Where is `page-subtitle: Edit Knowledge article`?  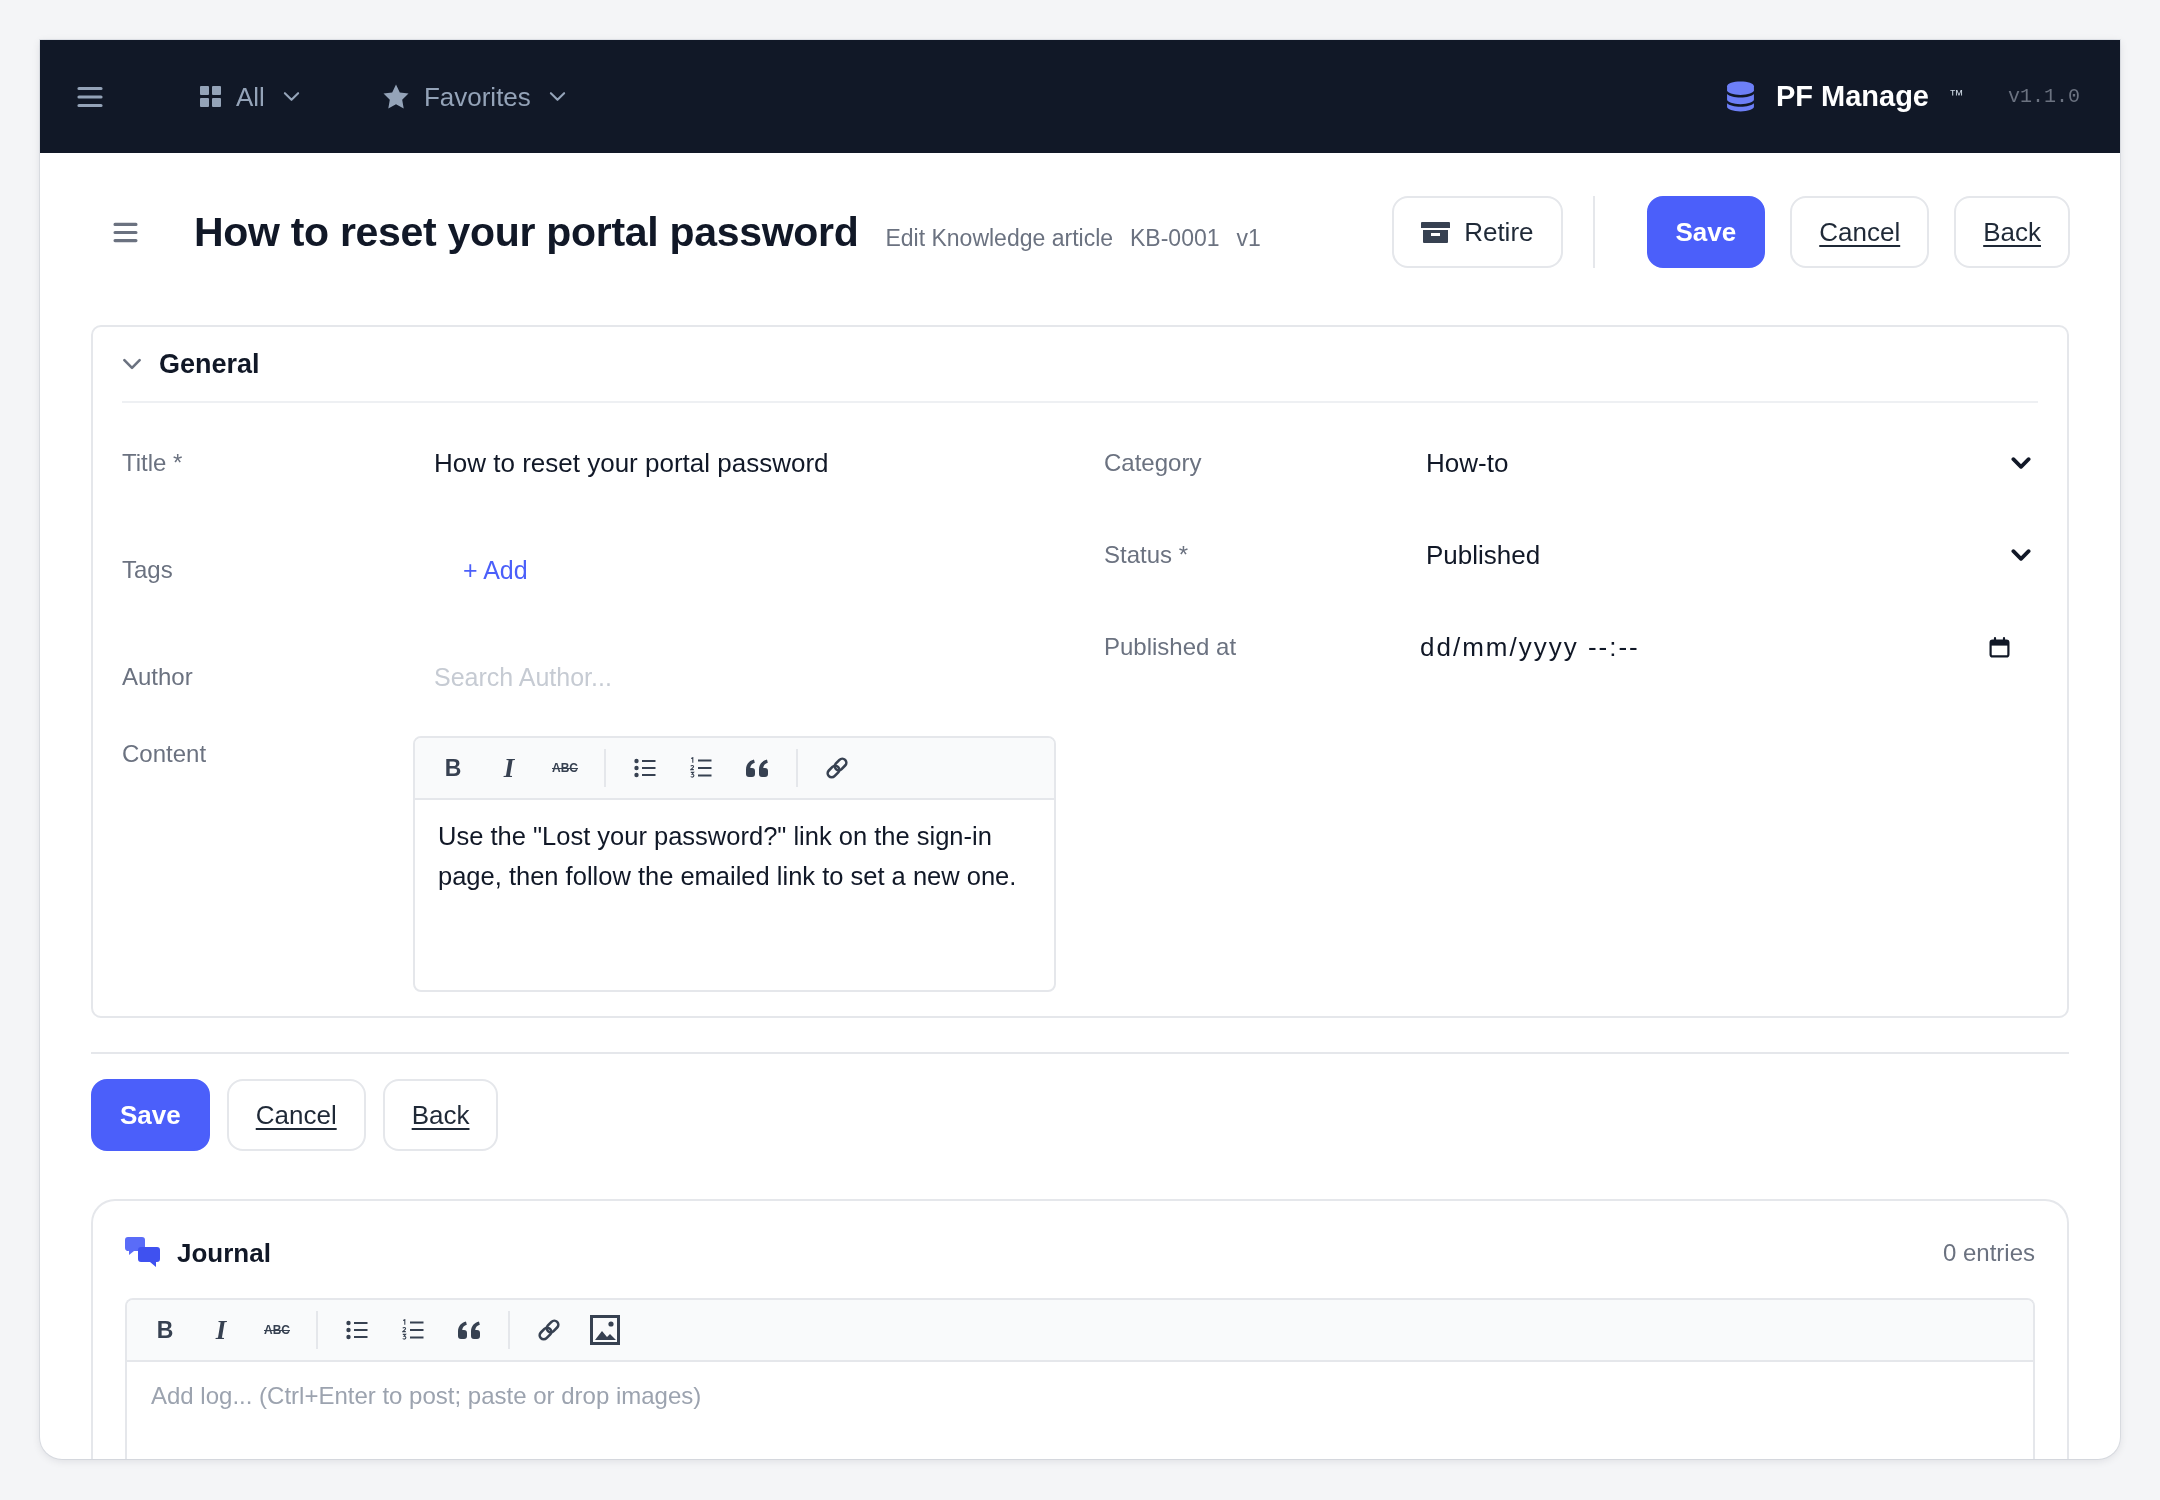 page-subtitle: Edit Knowledge article is located at coordinates (999, 238).